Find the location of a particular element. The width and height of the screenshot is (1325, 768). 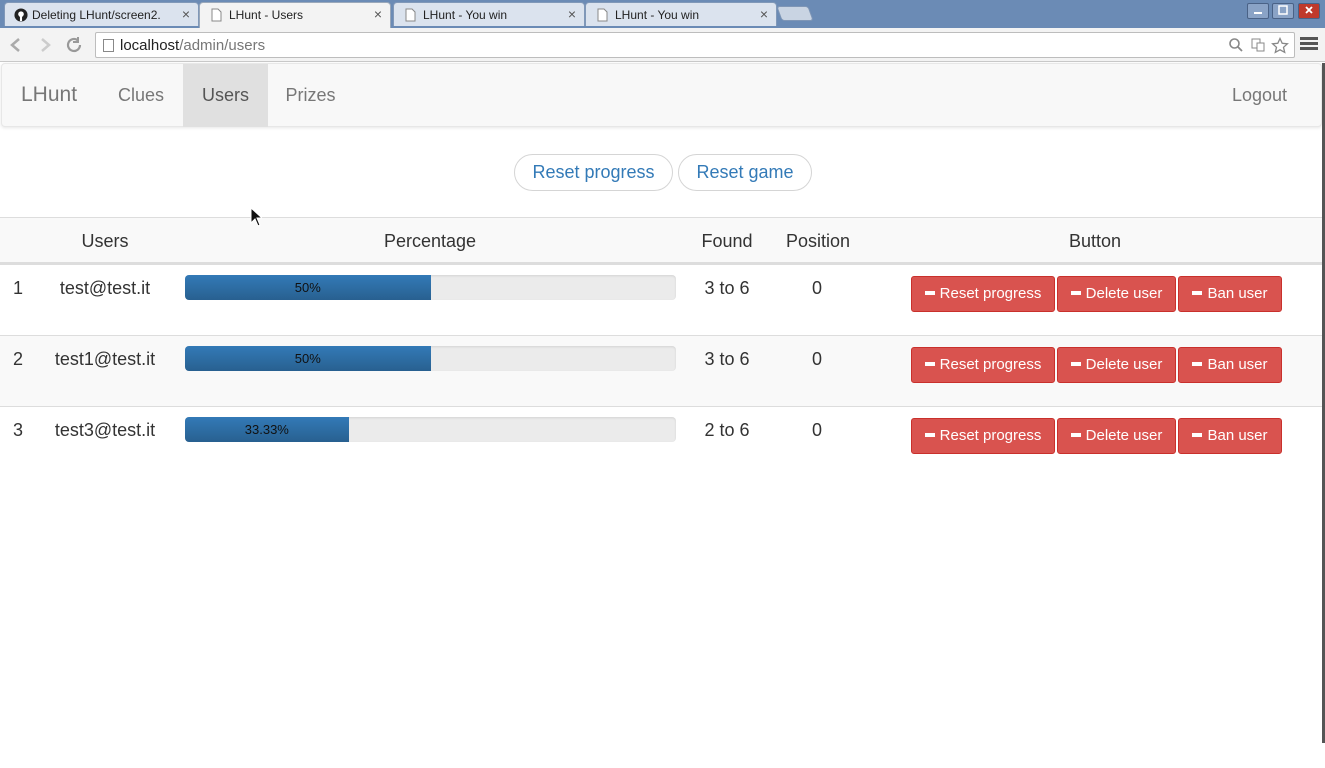

minimize-button is located at coordinates (1258, 11).